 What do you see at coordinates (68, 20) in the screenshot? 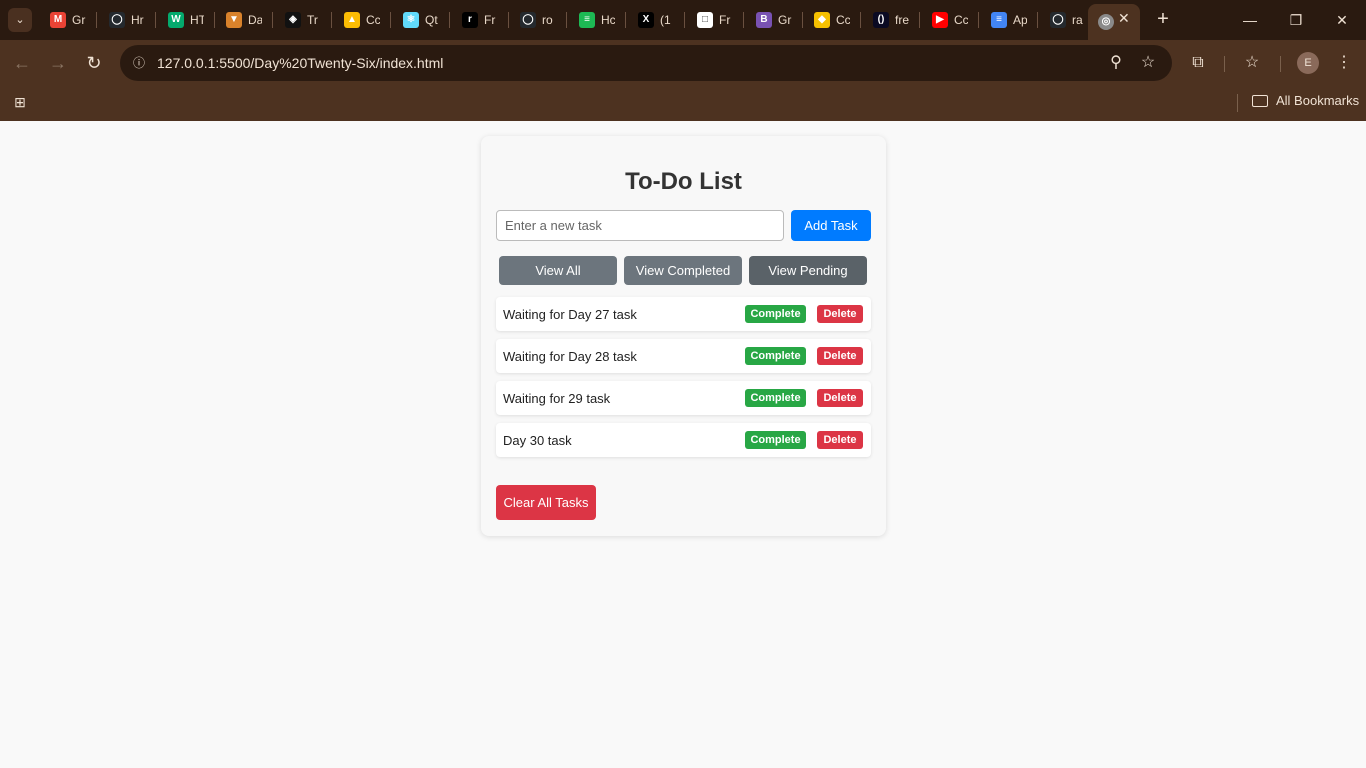
I see `tab-item: M Gr` at bounding box center [68, 20].